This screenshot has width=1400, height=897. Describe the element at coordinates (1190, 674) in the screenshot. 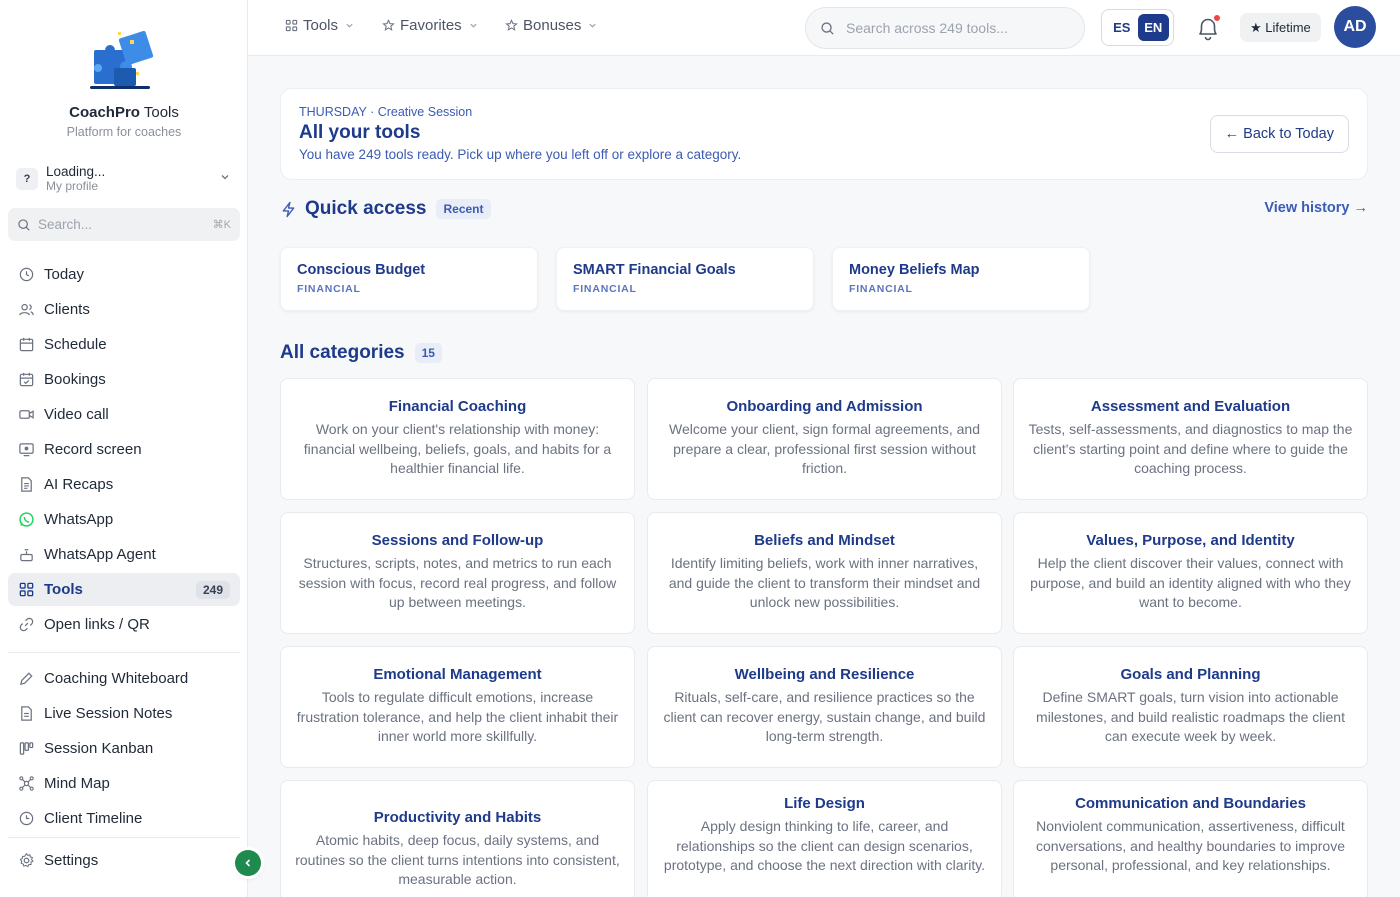

I see `category-title: Goals and Planning` at that location.